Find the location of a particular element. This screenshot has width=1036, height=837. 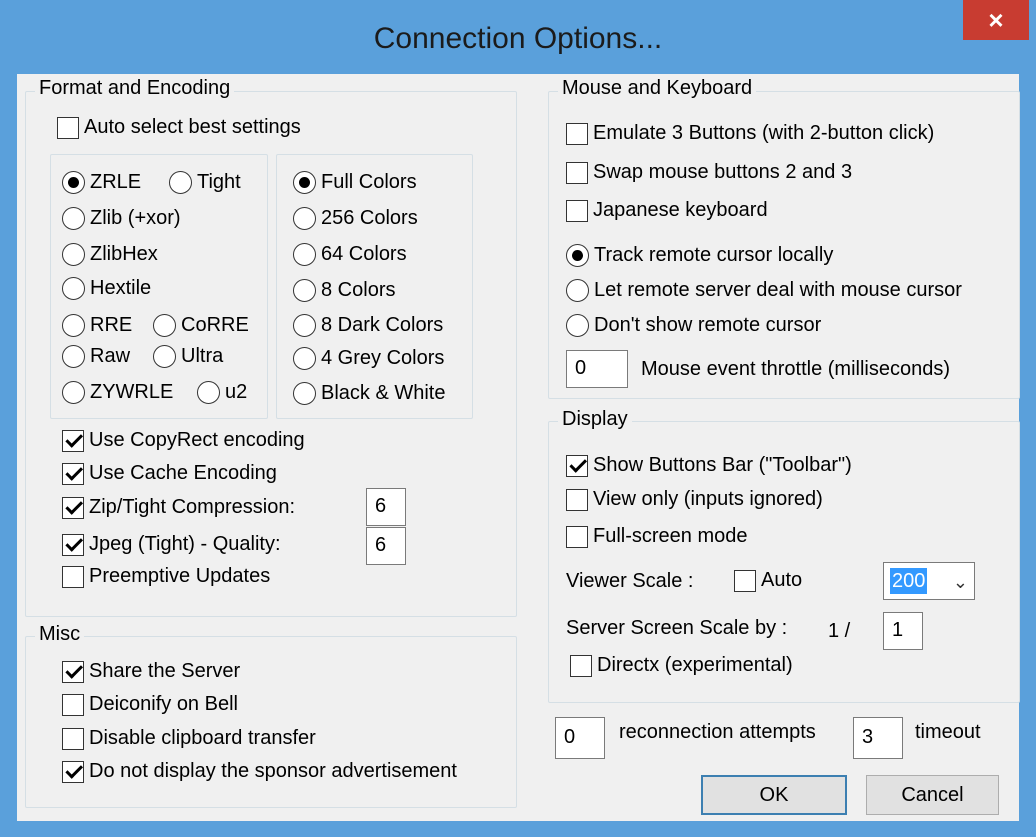

directx-checkbox: Directx (experimental) is located at coordinates (681, 665).